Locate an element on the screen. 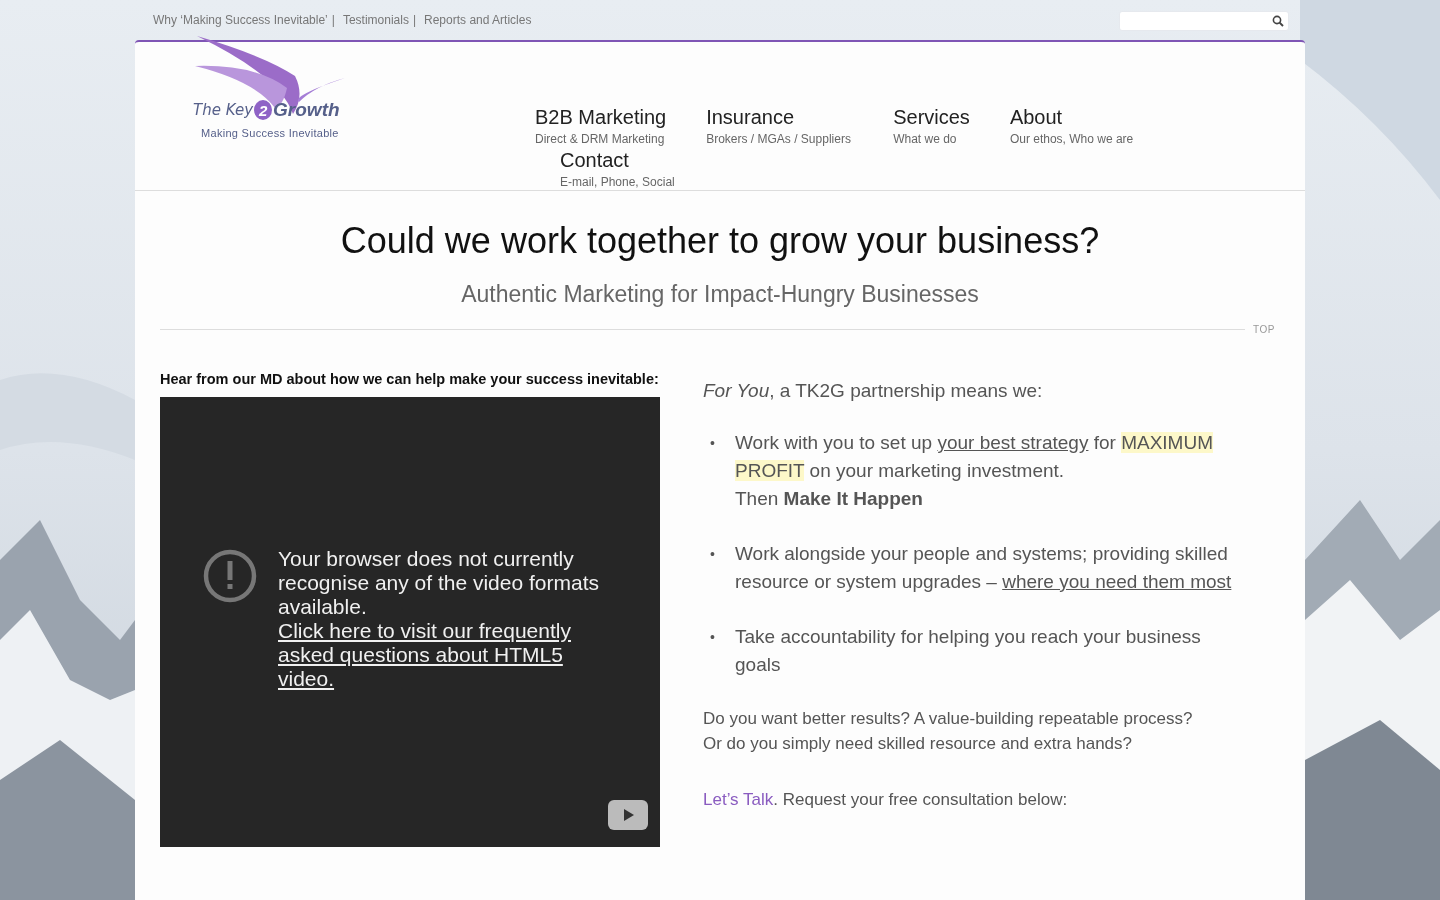  nav-link: Insurance is located at coordinates (780, 117).